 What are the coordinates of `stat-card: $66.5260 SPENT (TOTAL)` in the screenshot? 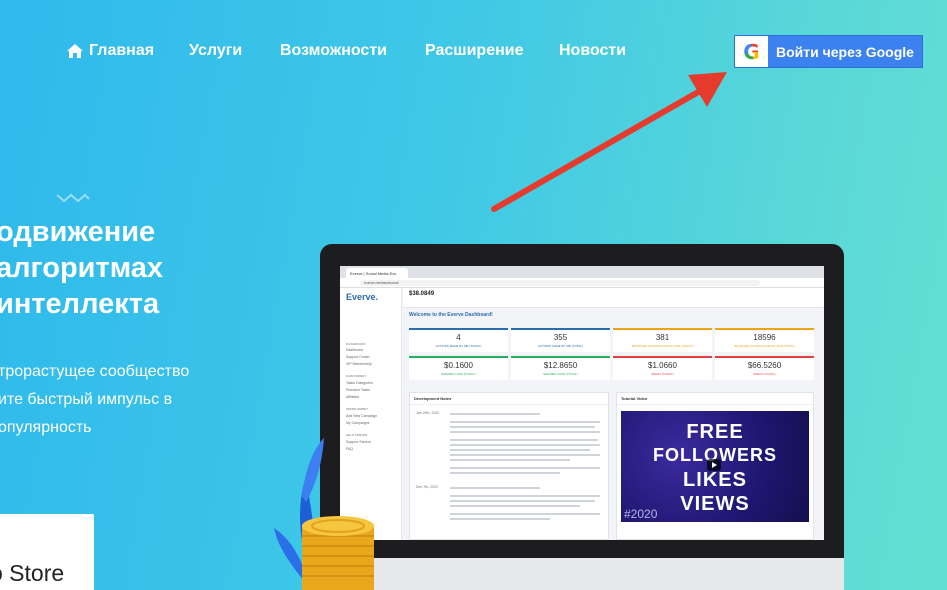 It's located at (764, 368).